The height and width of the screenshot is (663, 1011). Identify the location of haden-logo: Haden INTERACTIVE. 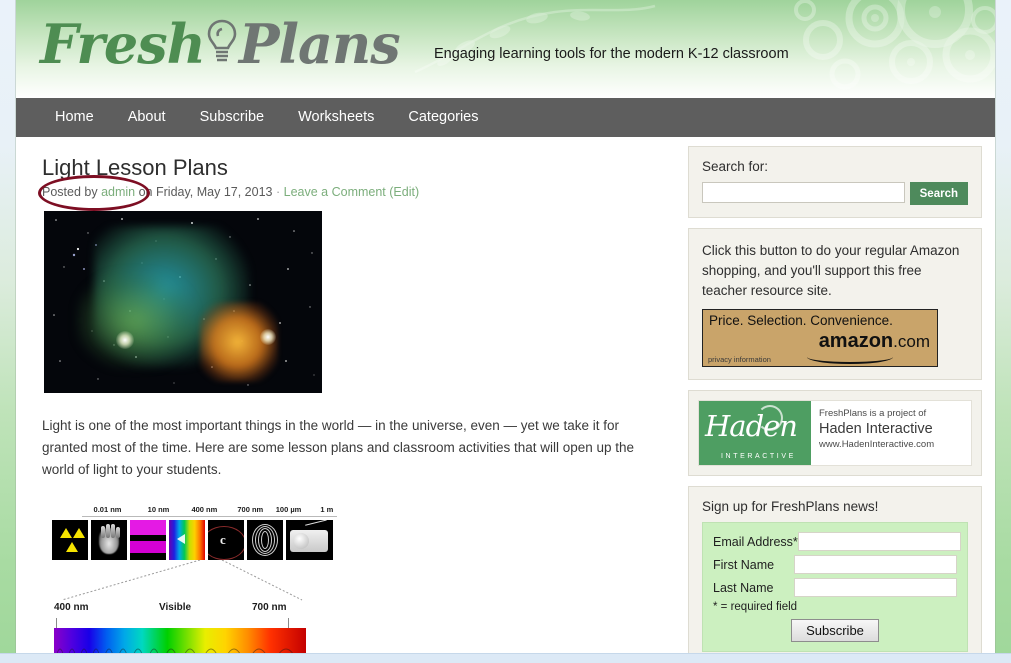
(755, 433).